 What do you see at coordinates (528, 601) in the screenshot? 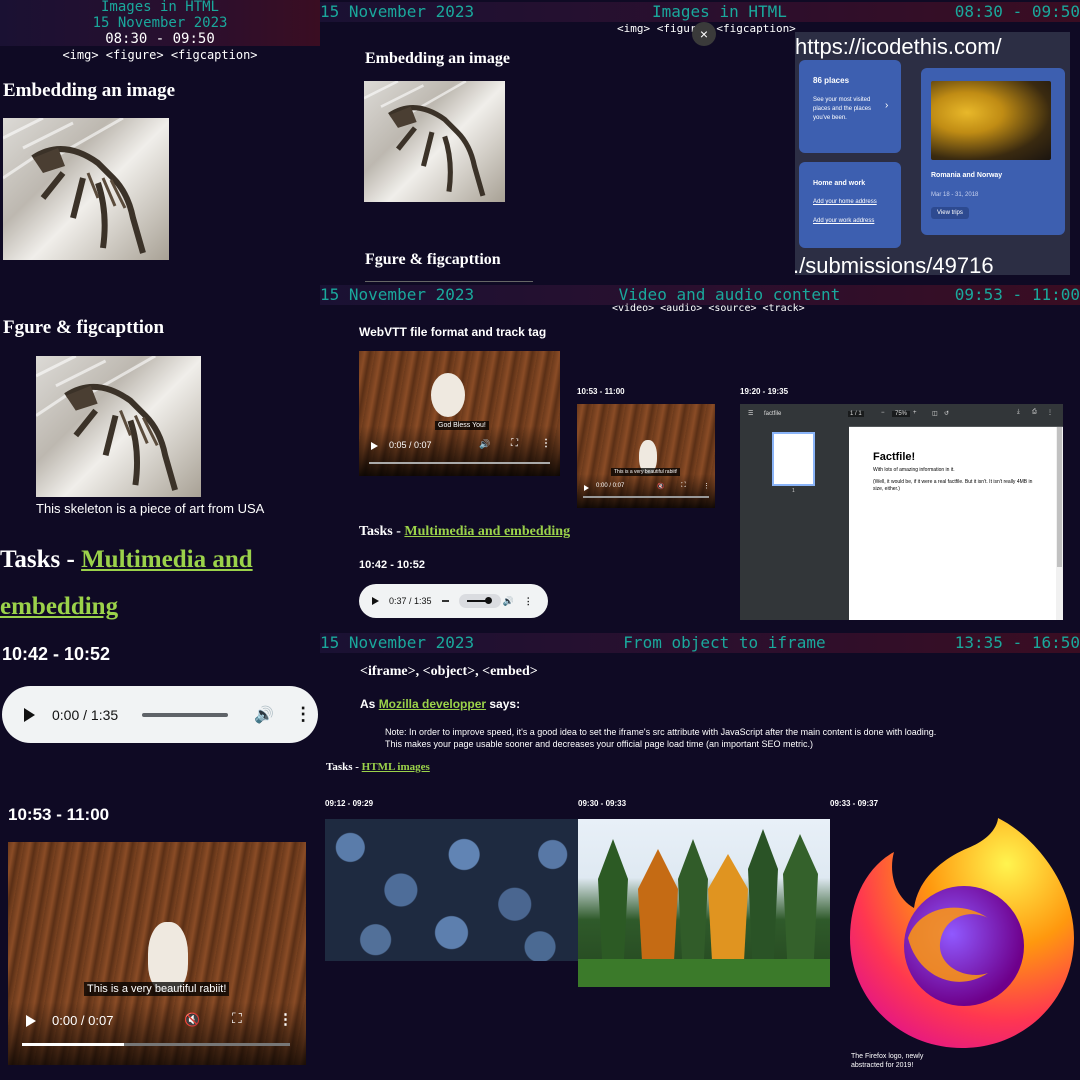
I see `panel4-more-icon: ⋮` at bounding box center [528, 601].